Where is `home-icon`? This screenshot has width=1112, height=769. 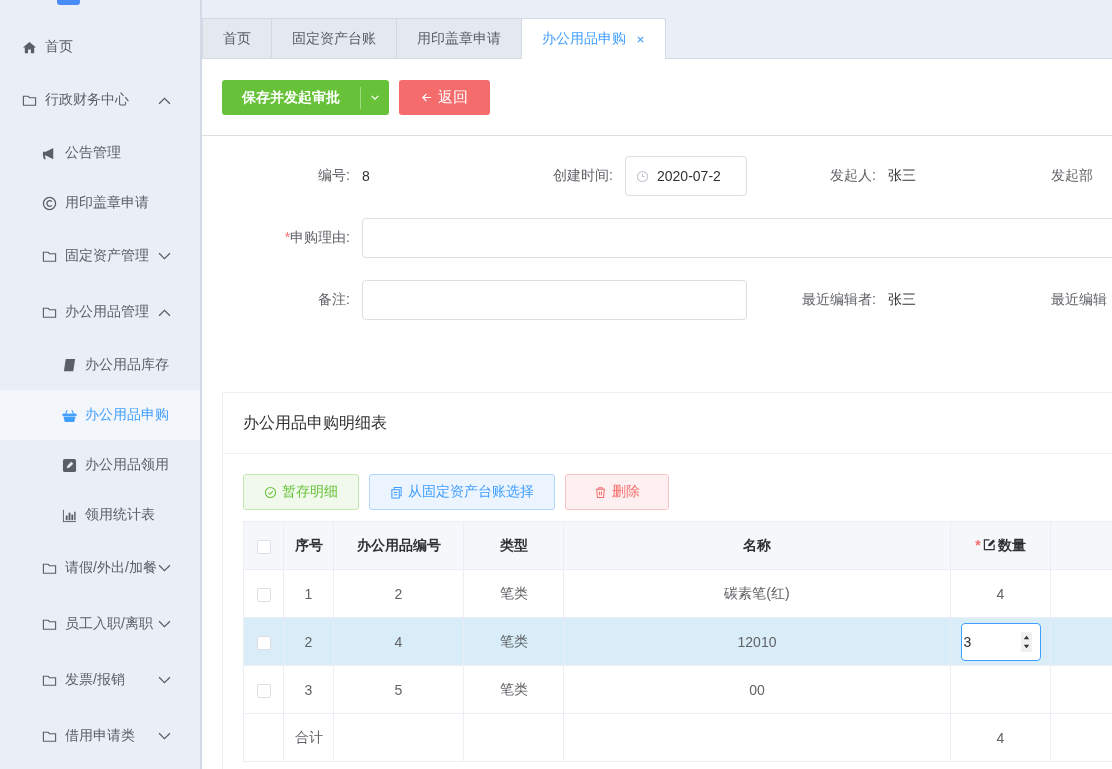 home-icon is located at coordinates (29, 47).